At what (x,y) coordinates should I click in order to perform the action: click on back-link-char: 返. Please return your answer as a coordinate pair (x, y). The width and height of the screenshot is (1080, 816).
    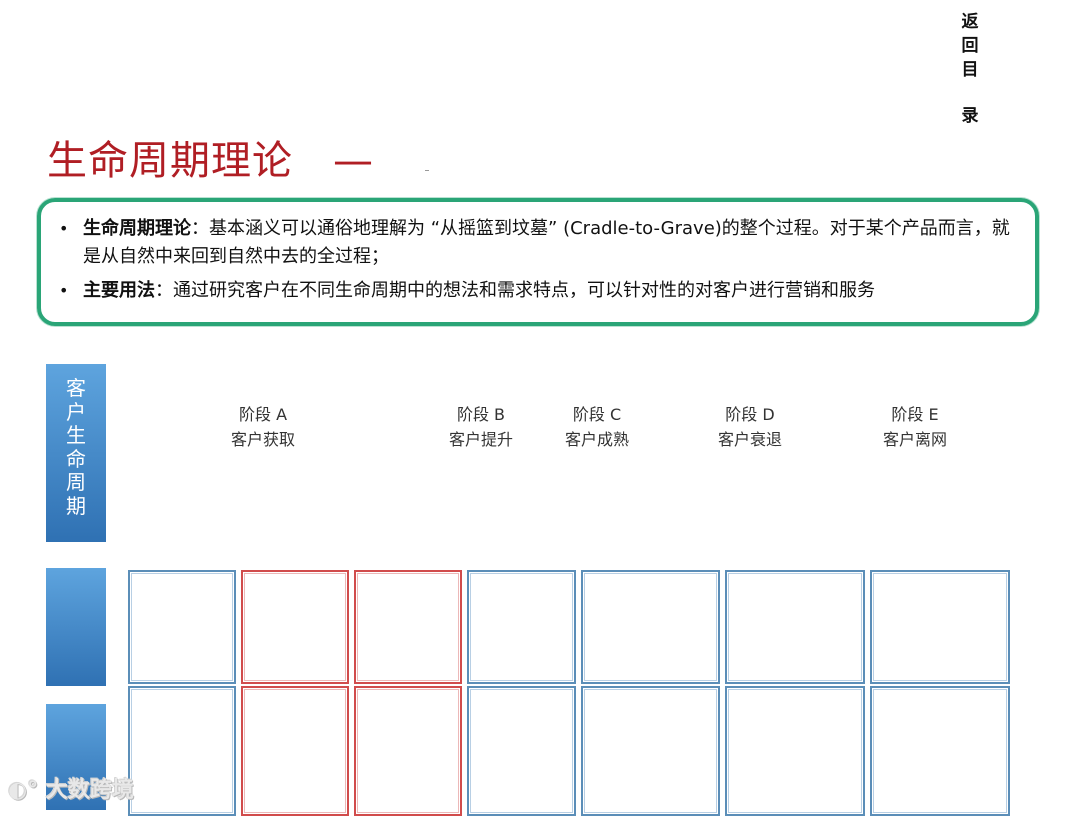
    Looking at the image, I should click on (970, 22).